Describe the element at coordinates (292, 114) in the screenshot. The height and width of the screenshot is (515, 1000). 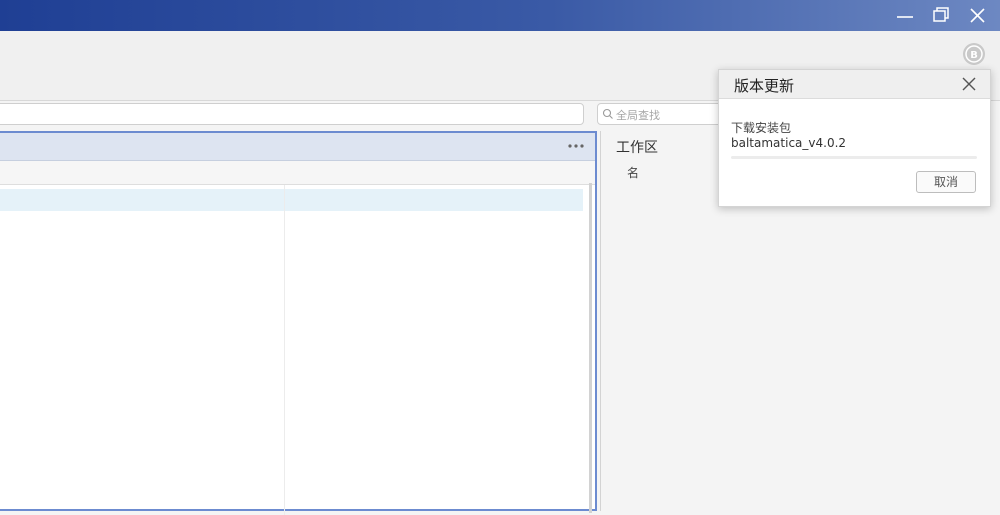
I see `path-bar` at that location.